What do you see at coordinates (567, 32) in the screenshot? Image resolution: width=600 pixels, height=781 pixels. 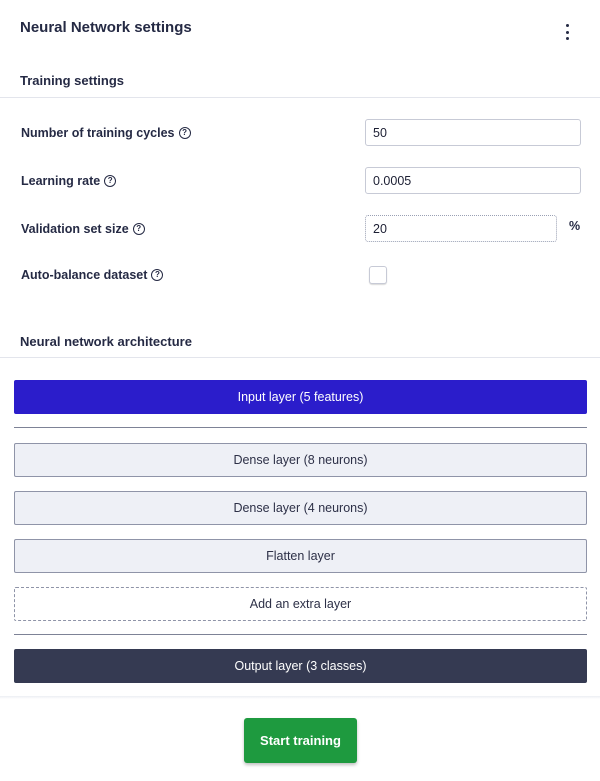 I see `more-vertical-icon` at bounding box center [567, 32].